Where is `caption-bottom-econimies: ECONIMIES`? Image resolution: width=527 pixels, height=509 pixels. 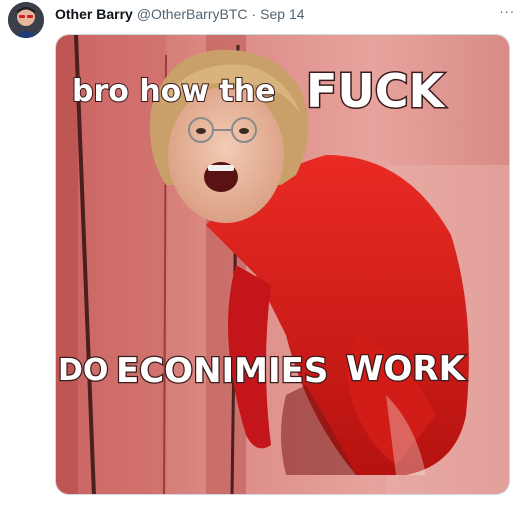
caption-bottom-econimies: ECONIMIES is located at coordinates (222, 371).